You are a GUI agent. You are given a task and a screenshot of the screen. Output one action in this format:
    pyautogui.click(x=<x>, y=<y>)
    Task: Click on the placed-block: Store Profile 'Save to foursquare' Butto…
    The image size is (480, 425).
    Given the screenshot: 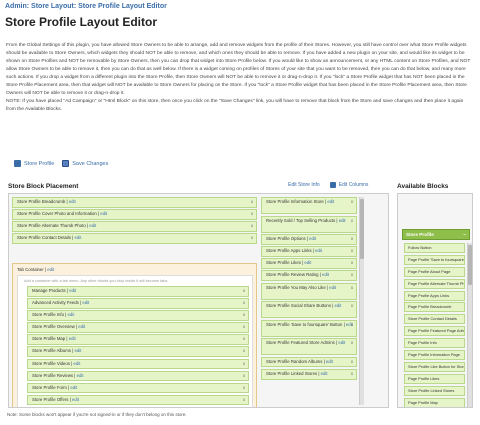 What is the action you would take?
    pyautogui.click(x=309, y=328)
    